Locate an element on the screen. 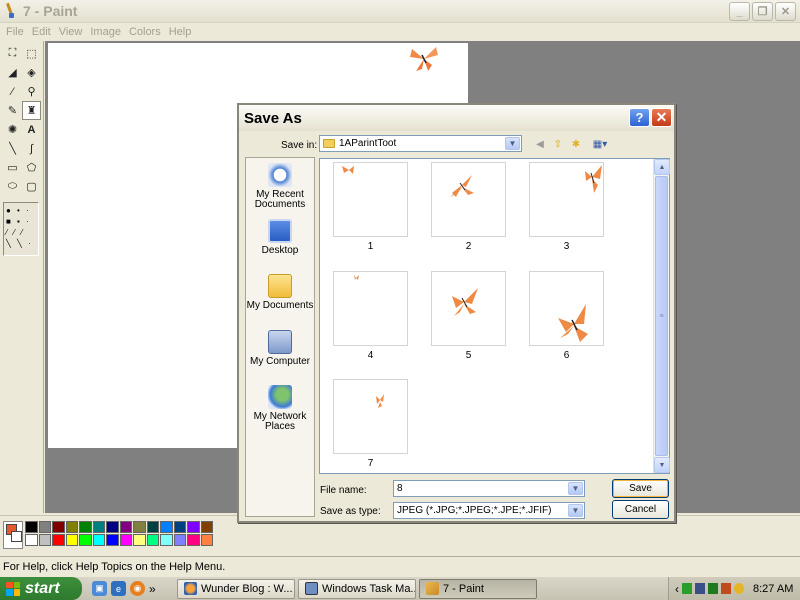 This screenshot has width=800, height=600. new-folder-icon: ✱ is located at coordinates (576, 144).